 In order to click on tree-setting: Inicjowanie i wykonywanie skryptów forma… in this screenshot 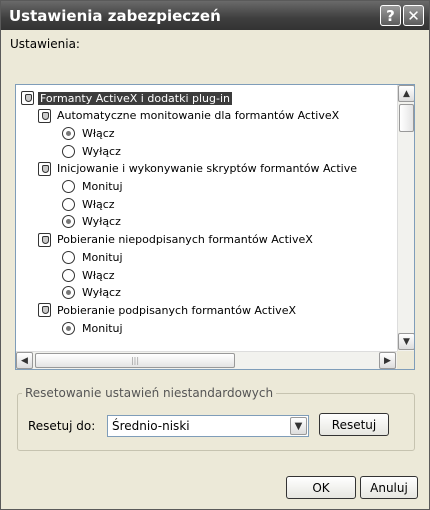, I will do `click(198, 169)`.